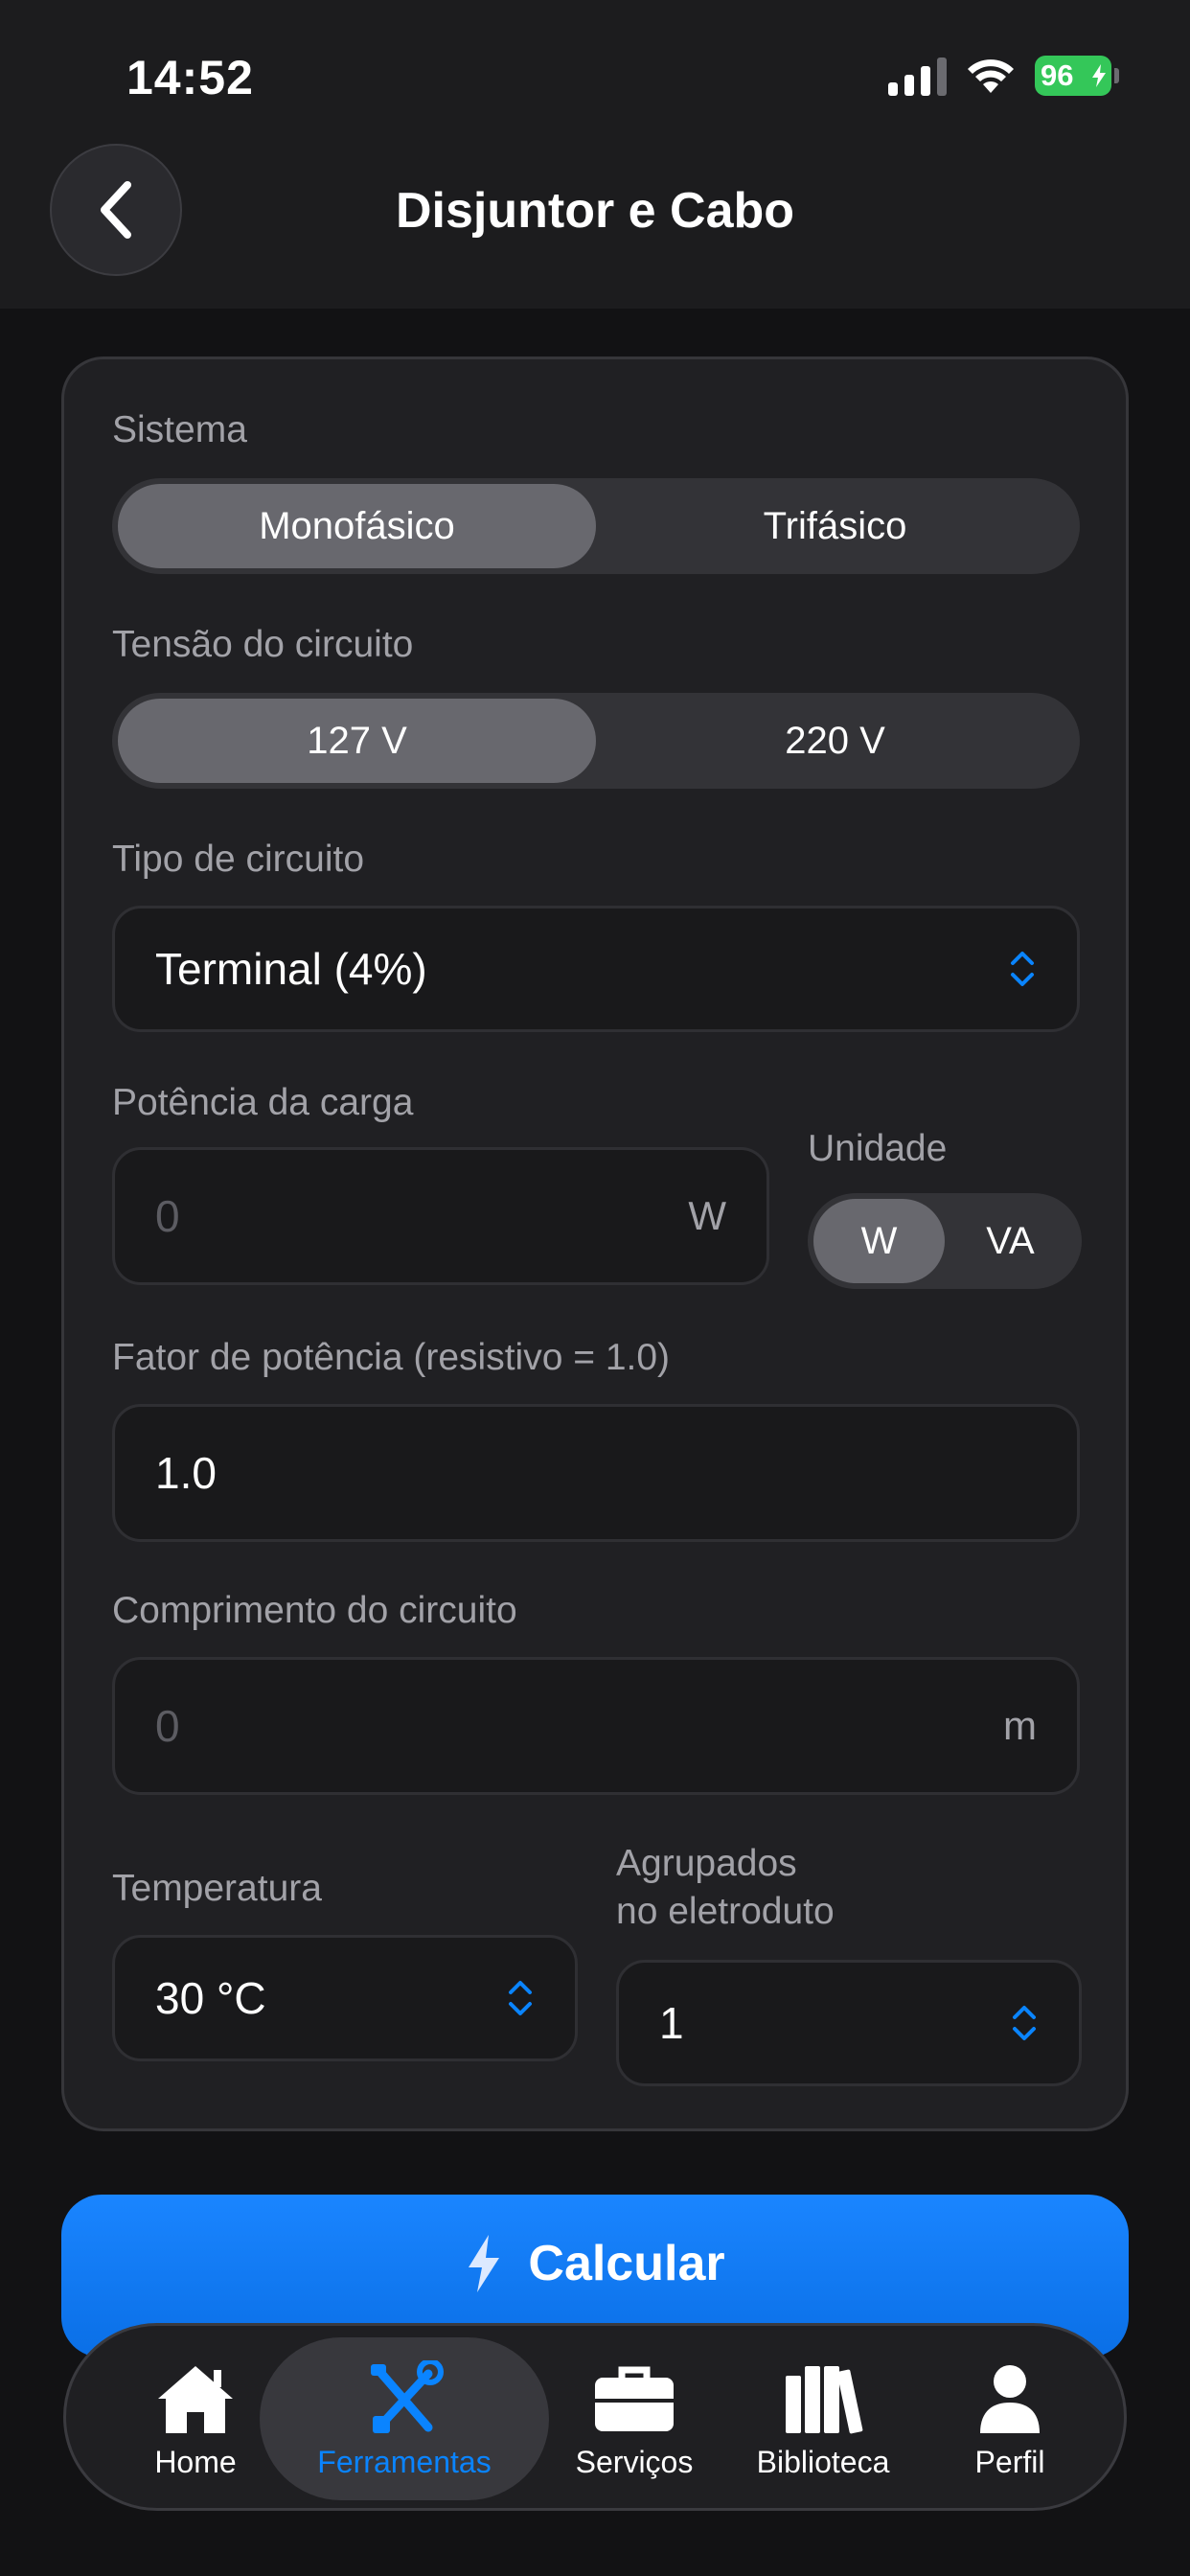 This screenshot has height=2576, width=1190. I want to click on comprimento-placeholder: 0, so click(167, 1726).